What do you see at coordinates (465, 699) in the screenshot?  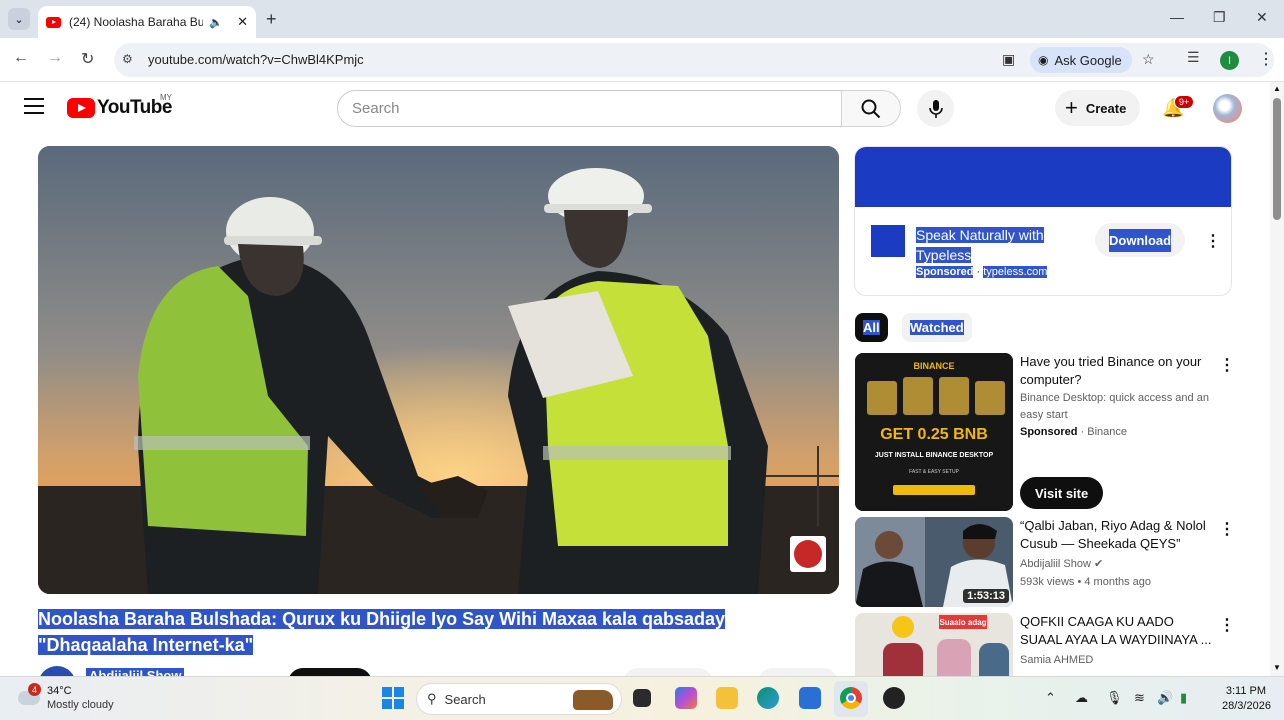 I see `taskbar-search-label: Search` at bounding box center [465, 699].